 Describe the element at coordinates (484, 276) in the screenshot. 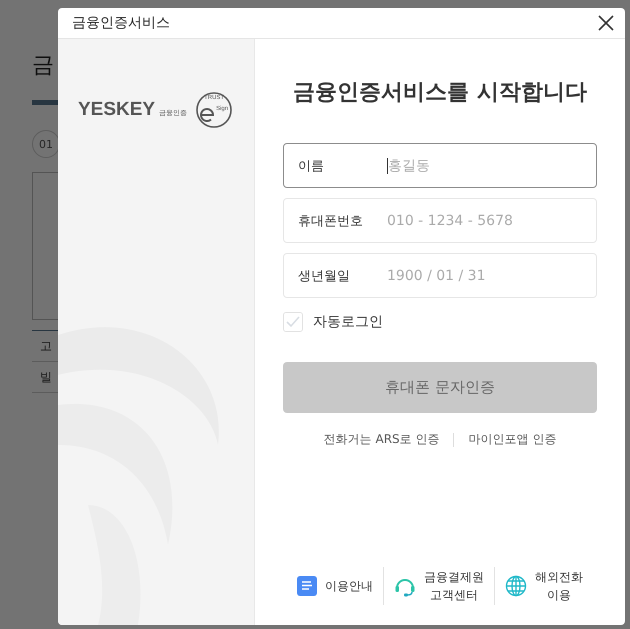

I see `input-field: 1900 / 01 / 31` at that location.